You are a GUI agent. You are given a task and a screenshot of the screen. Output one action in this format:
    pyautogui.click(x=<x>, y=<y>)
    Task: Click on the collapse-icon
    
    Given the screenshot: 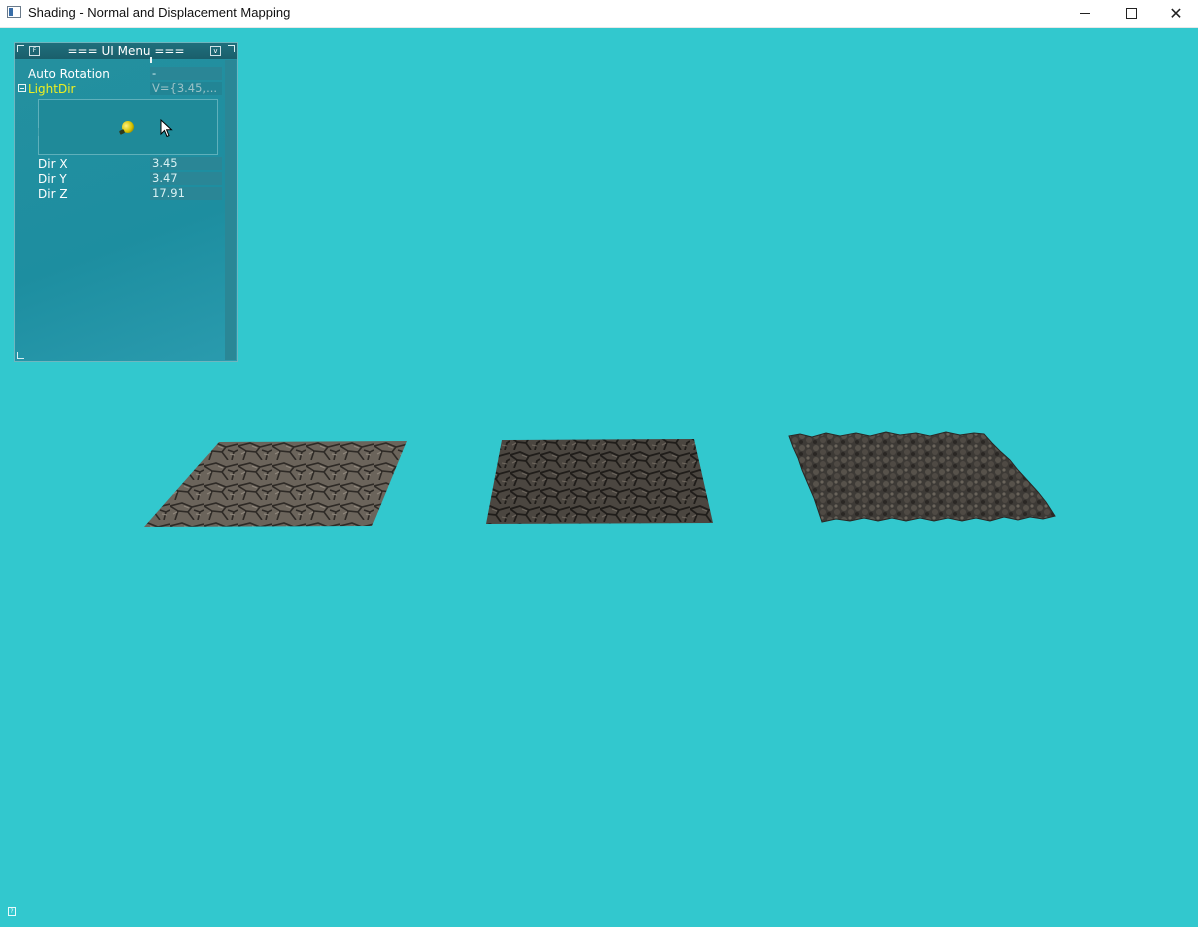 What is the action you would take?
    pyautogui.click(x=22, y=88)
    